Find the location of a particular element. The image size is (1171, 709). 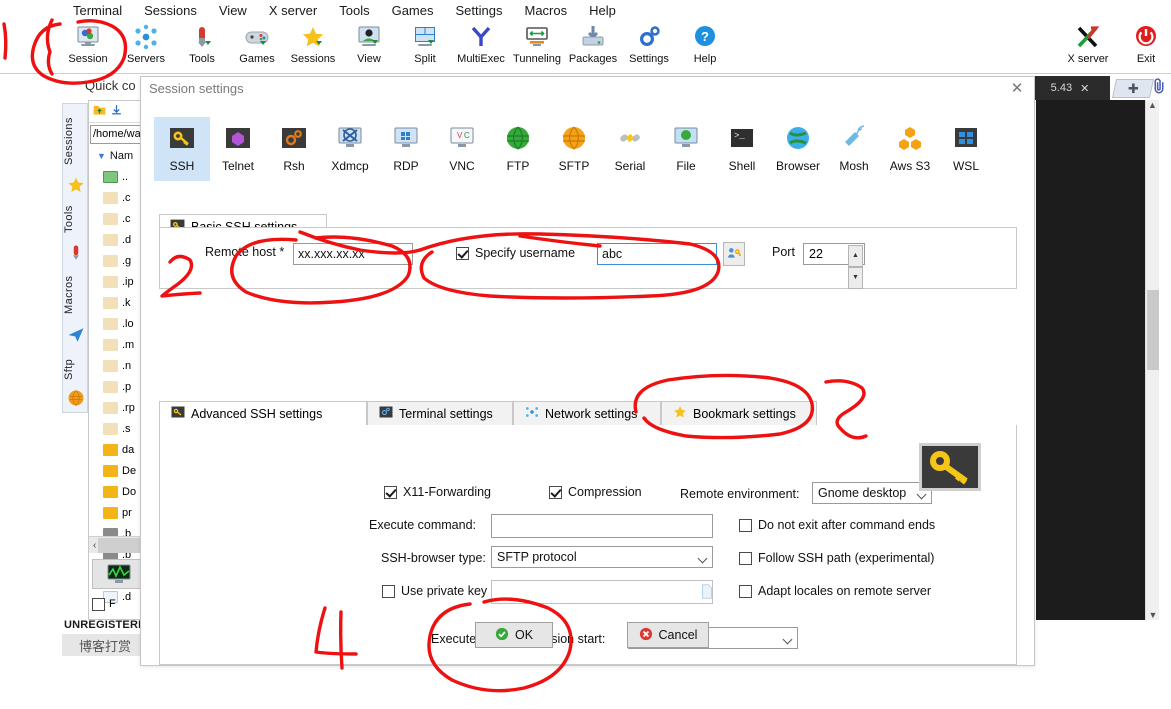

do-not-exit-option: Do not exit after command ends is located at coordinates (837, 525).